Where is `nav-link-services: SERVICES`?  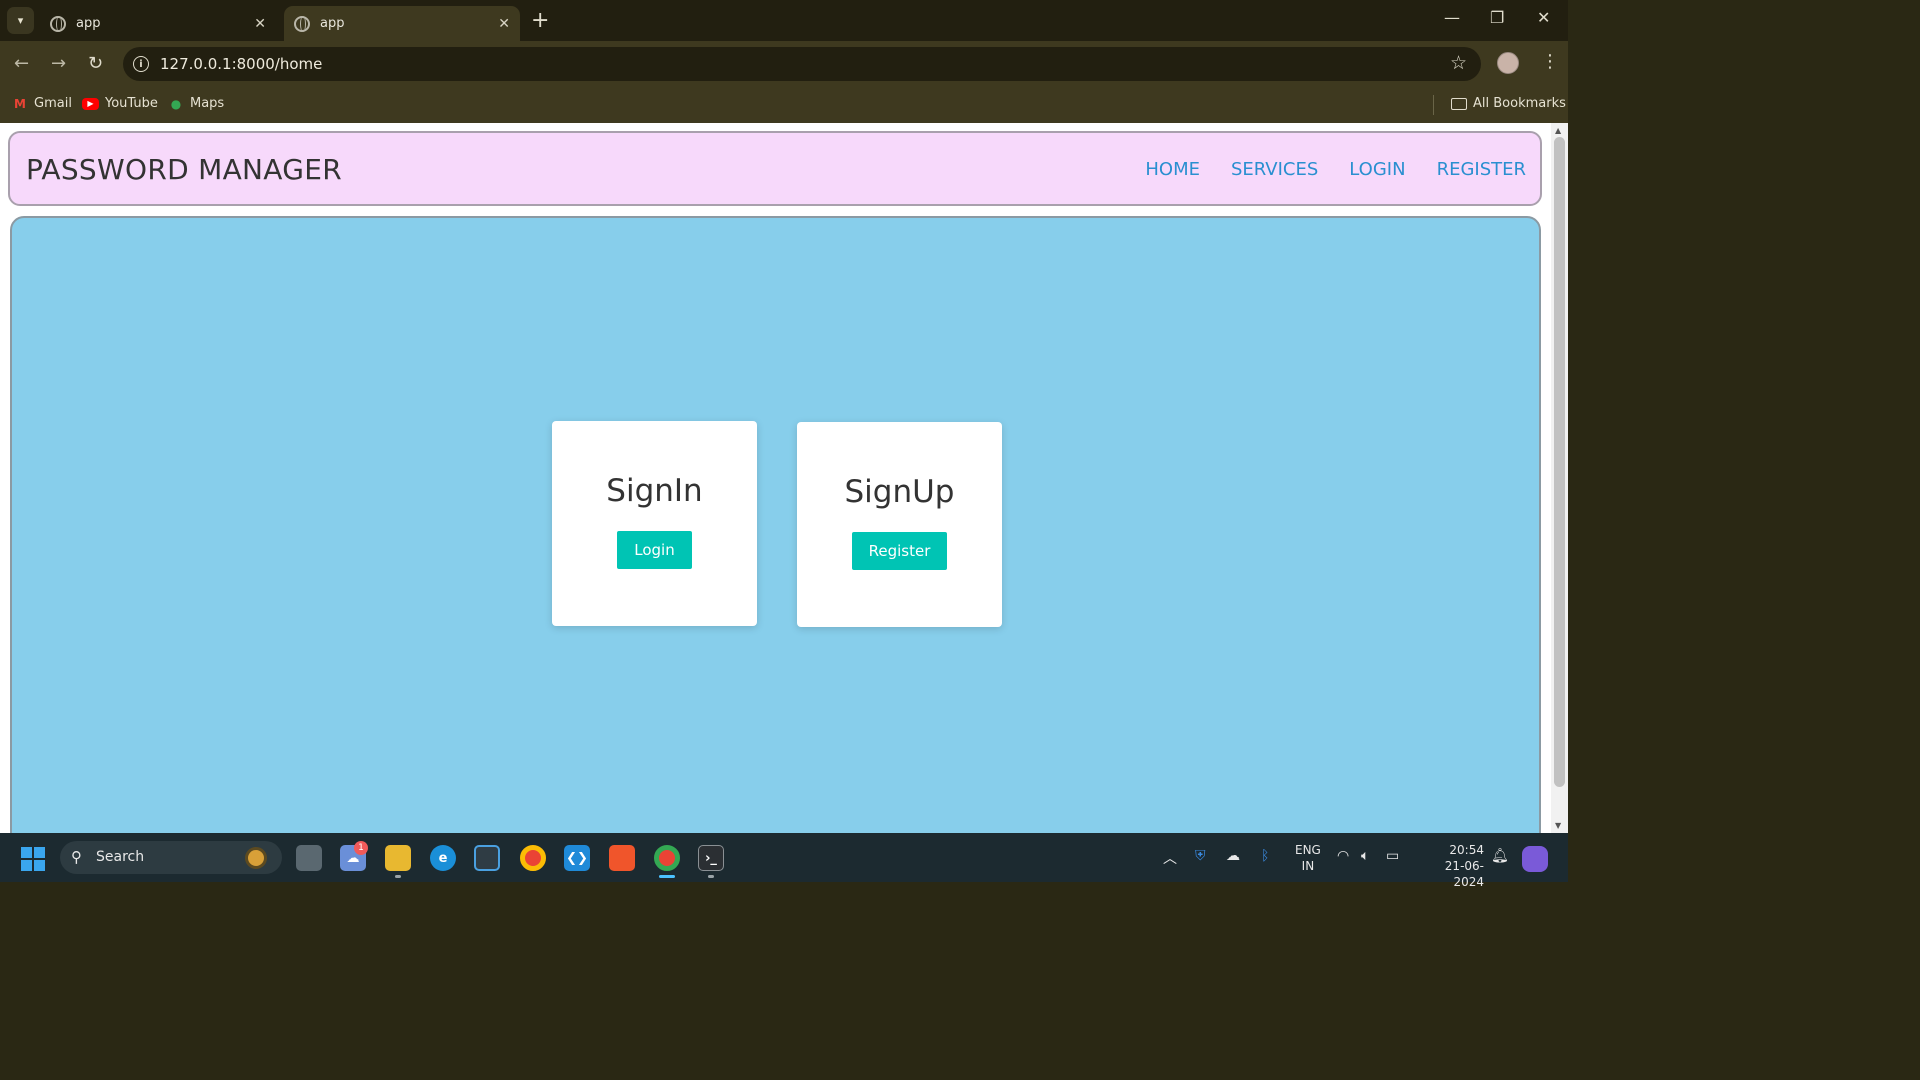
nav-link-services: SERVICES is located at coordinates (1274, 169).